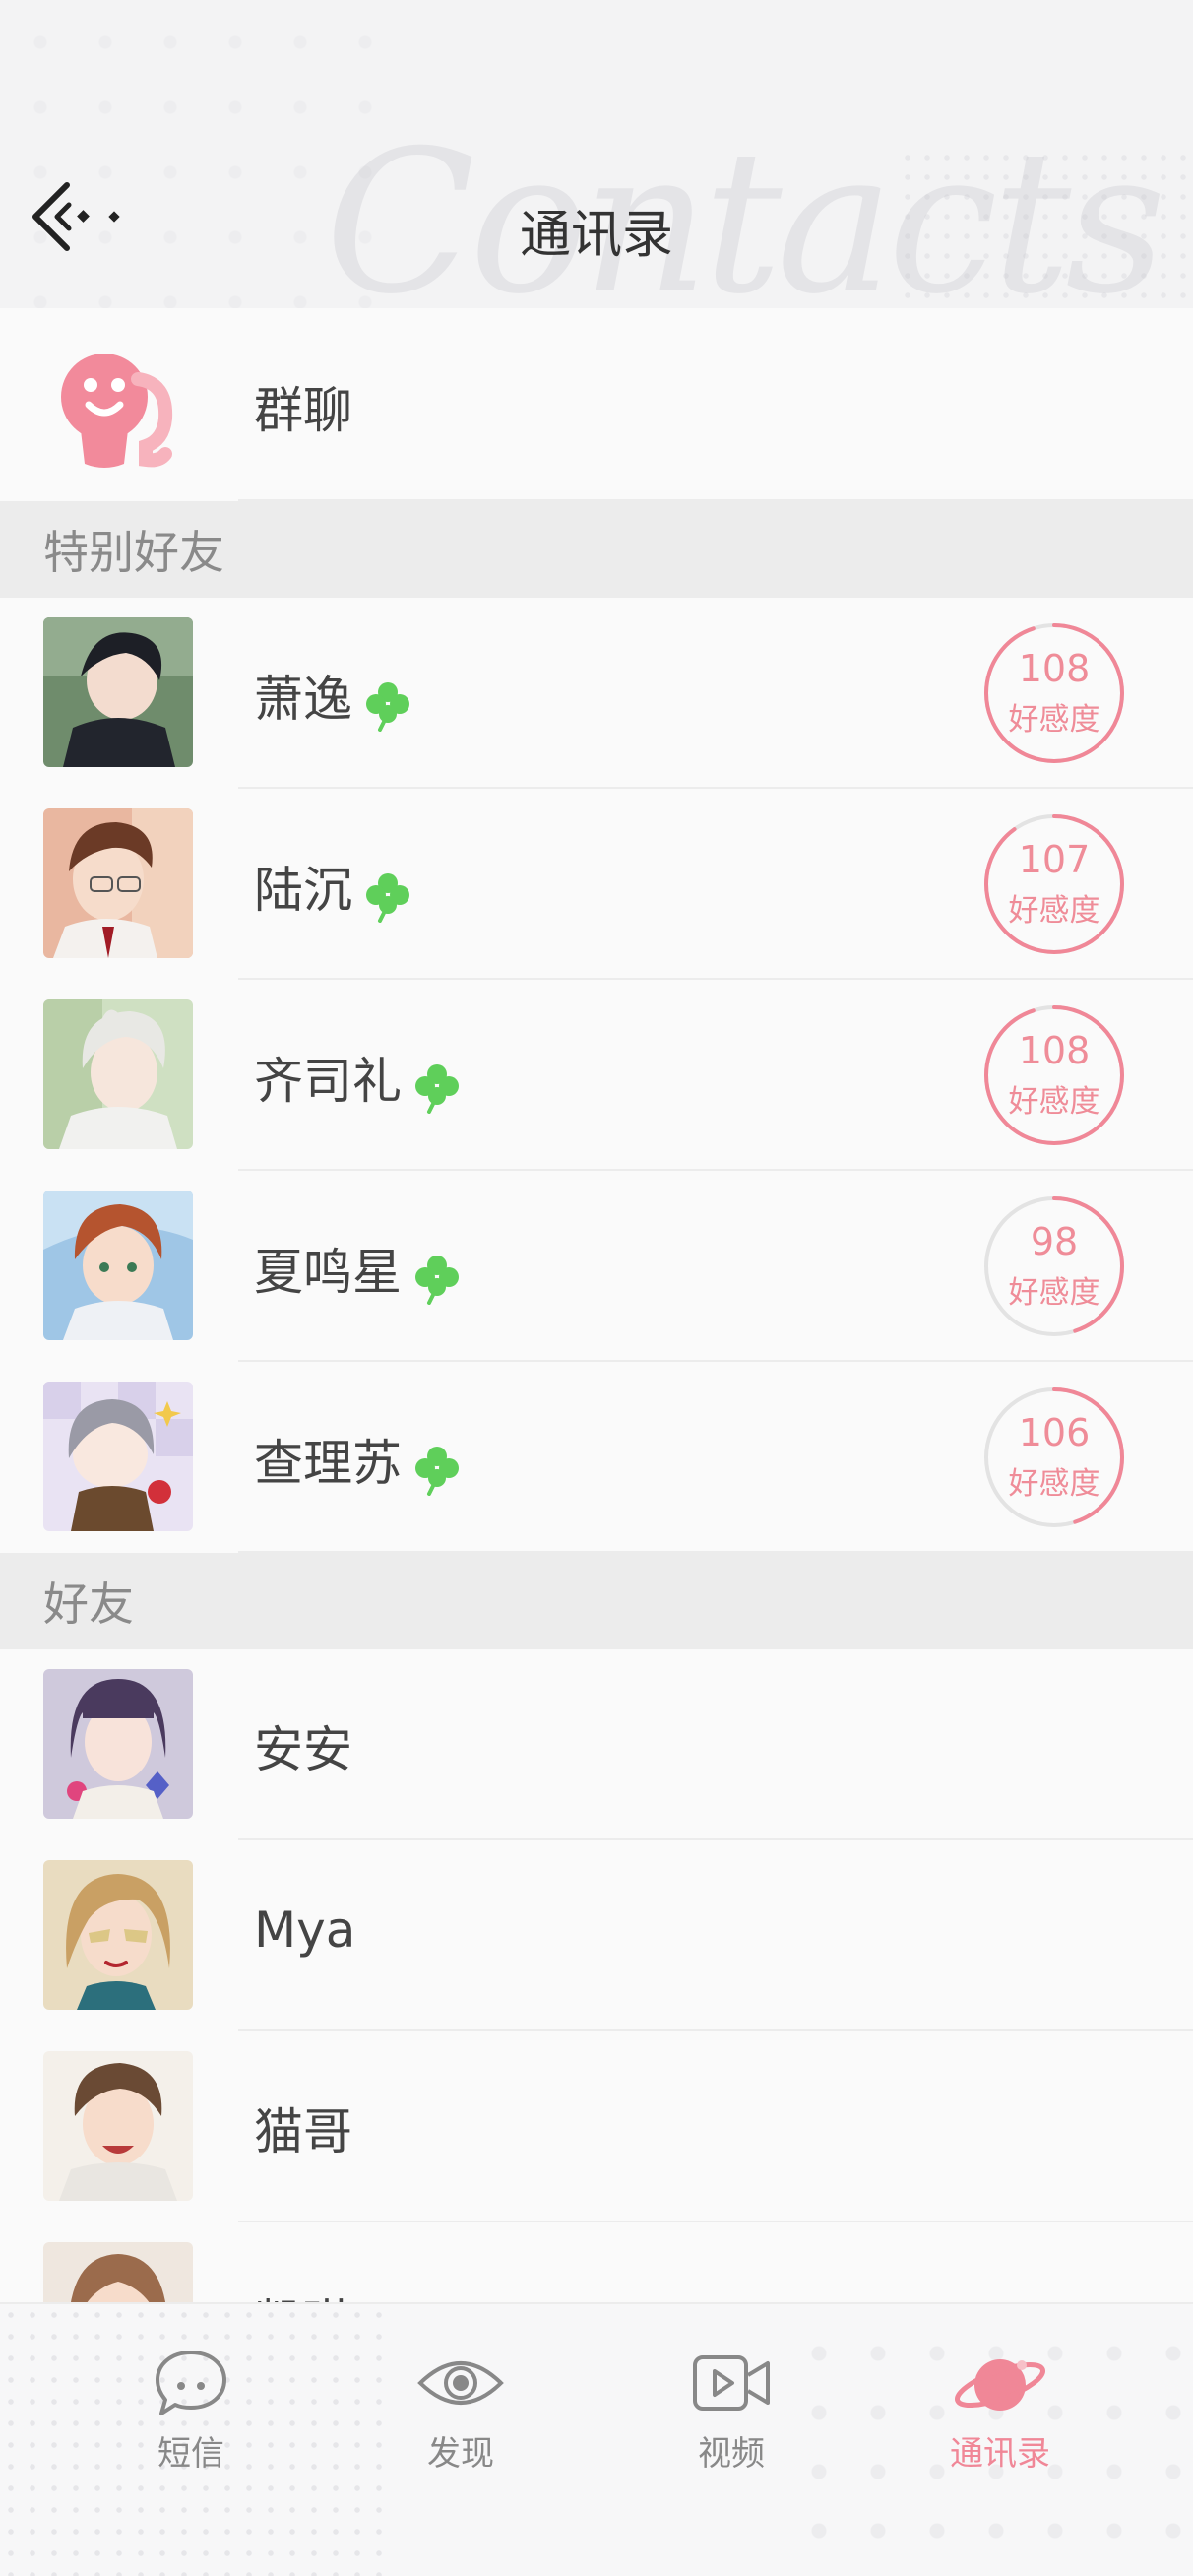 The image size is (1193, 2576). I want to click on contact-name: 猫哥, so click(303, 2131).